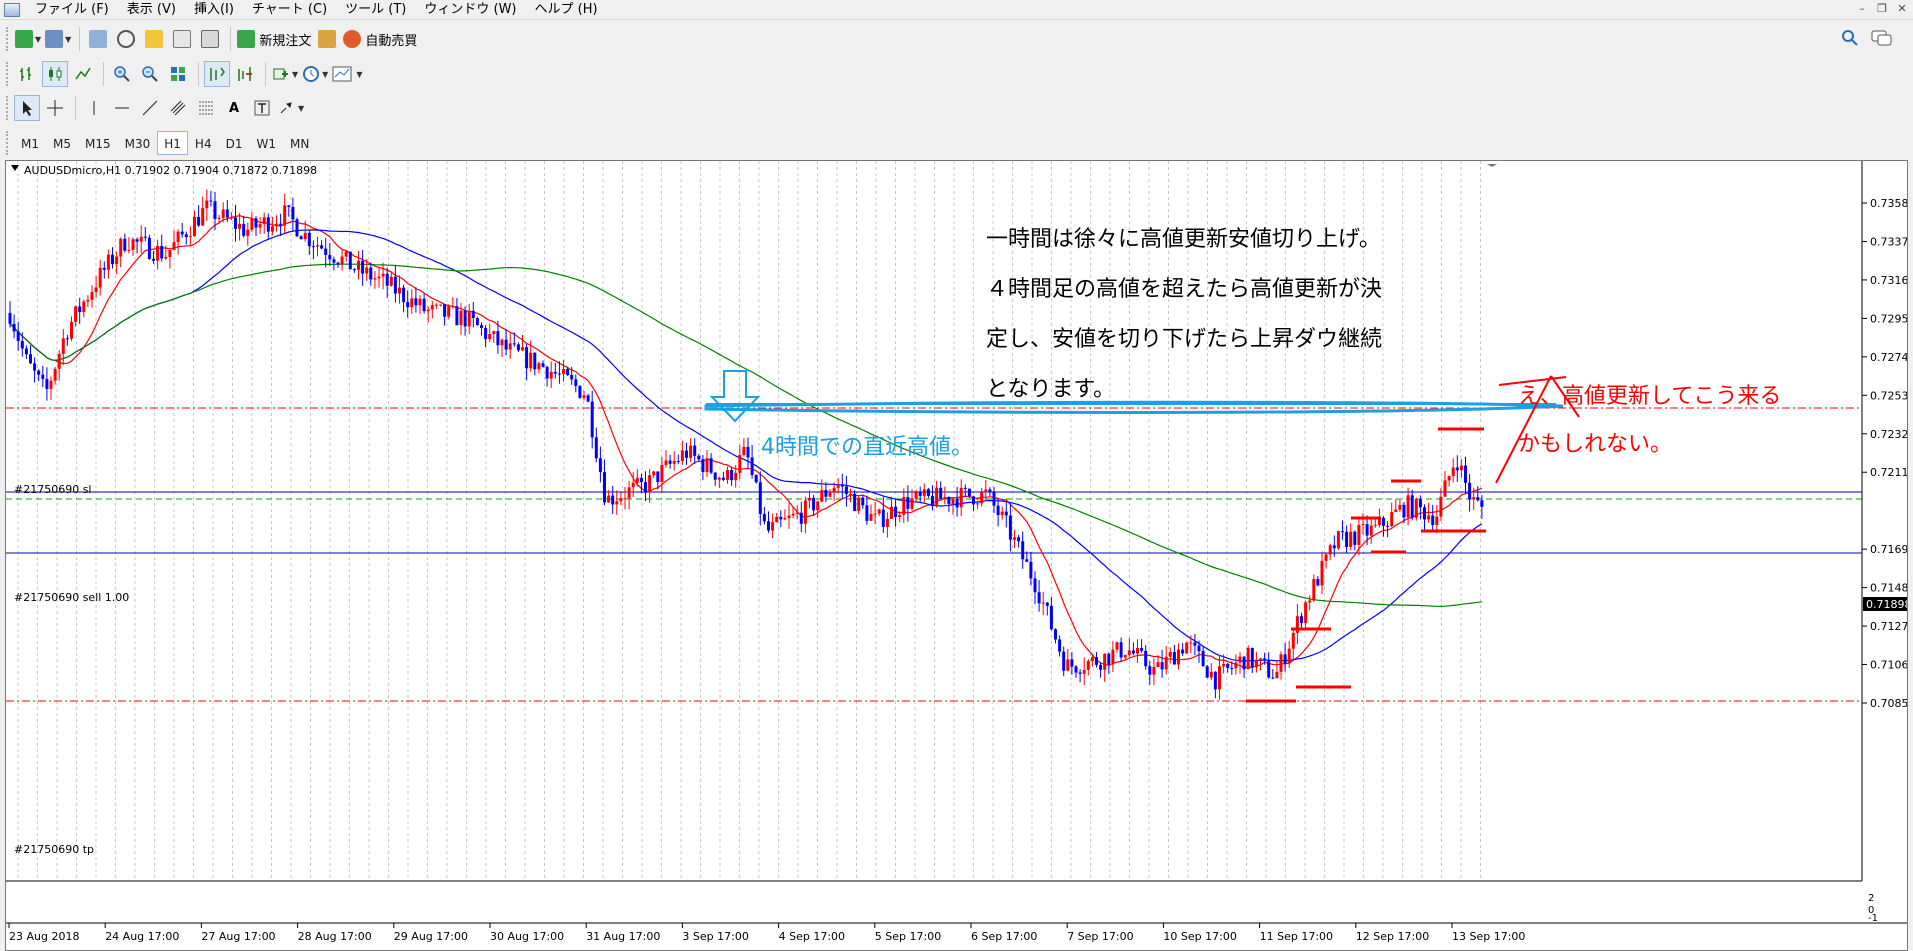 This screenshot has height=951, width=1913. I want to click on terminal-button, so click(182, 39).